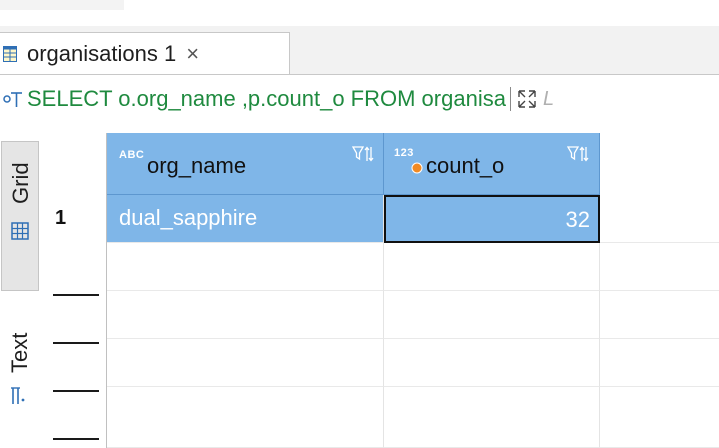 Image resolution: width=719 pixels, height=448 pixels. Describe the element at coordinates (492, 219) in the screenshot. I see `cell-count-o: 32` at that location.